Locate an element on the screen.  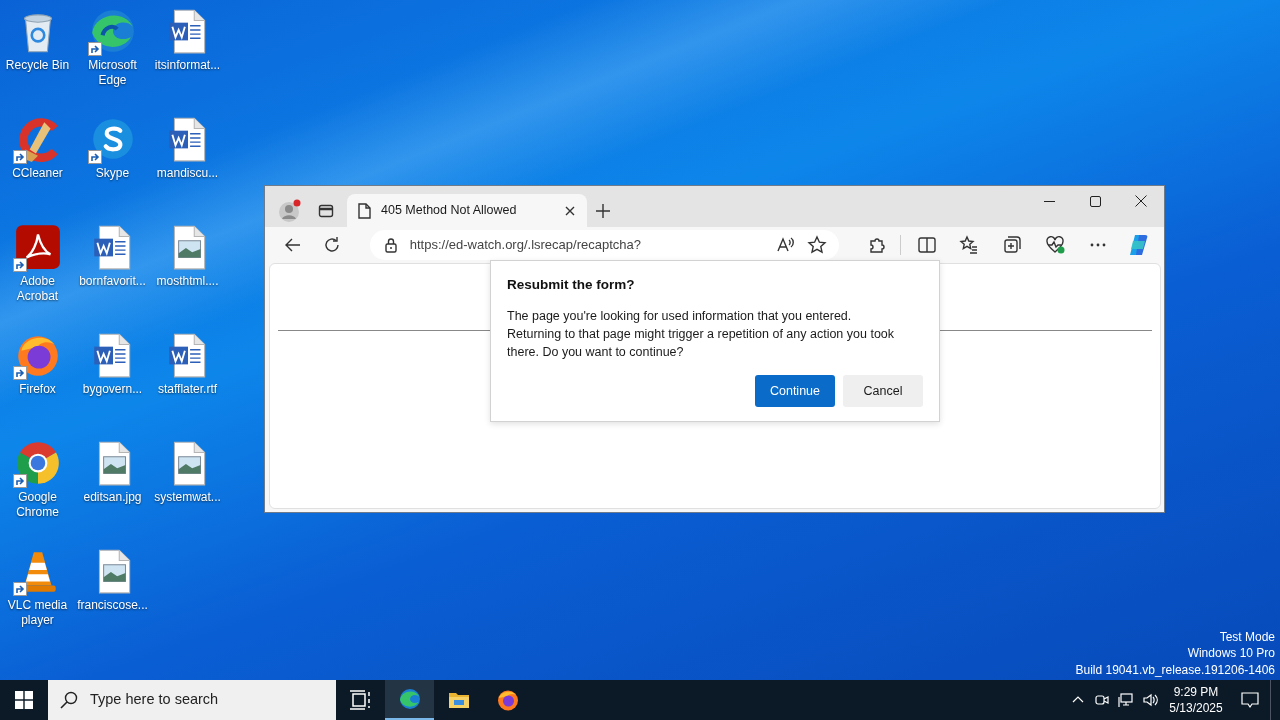
address-bar: https://ed-watch.org/.lsrecap/recaptcha? is located at coordinates (604, 245).